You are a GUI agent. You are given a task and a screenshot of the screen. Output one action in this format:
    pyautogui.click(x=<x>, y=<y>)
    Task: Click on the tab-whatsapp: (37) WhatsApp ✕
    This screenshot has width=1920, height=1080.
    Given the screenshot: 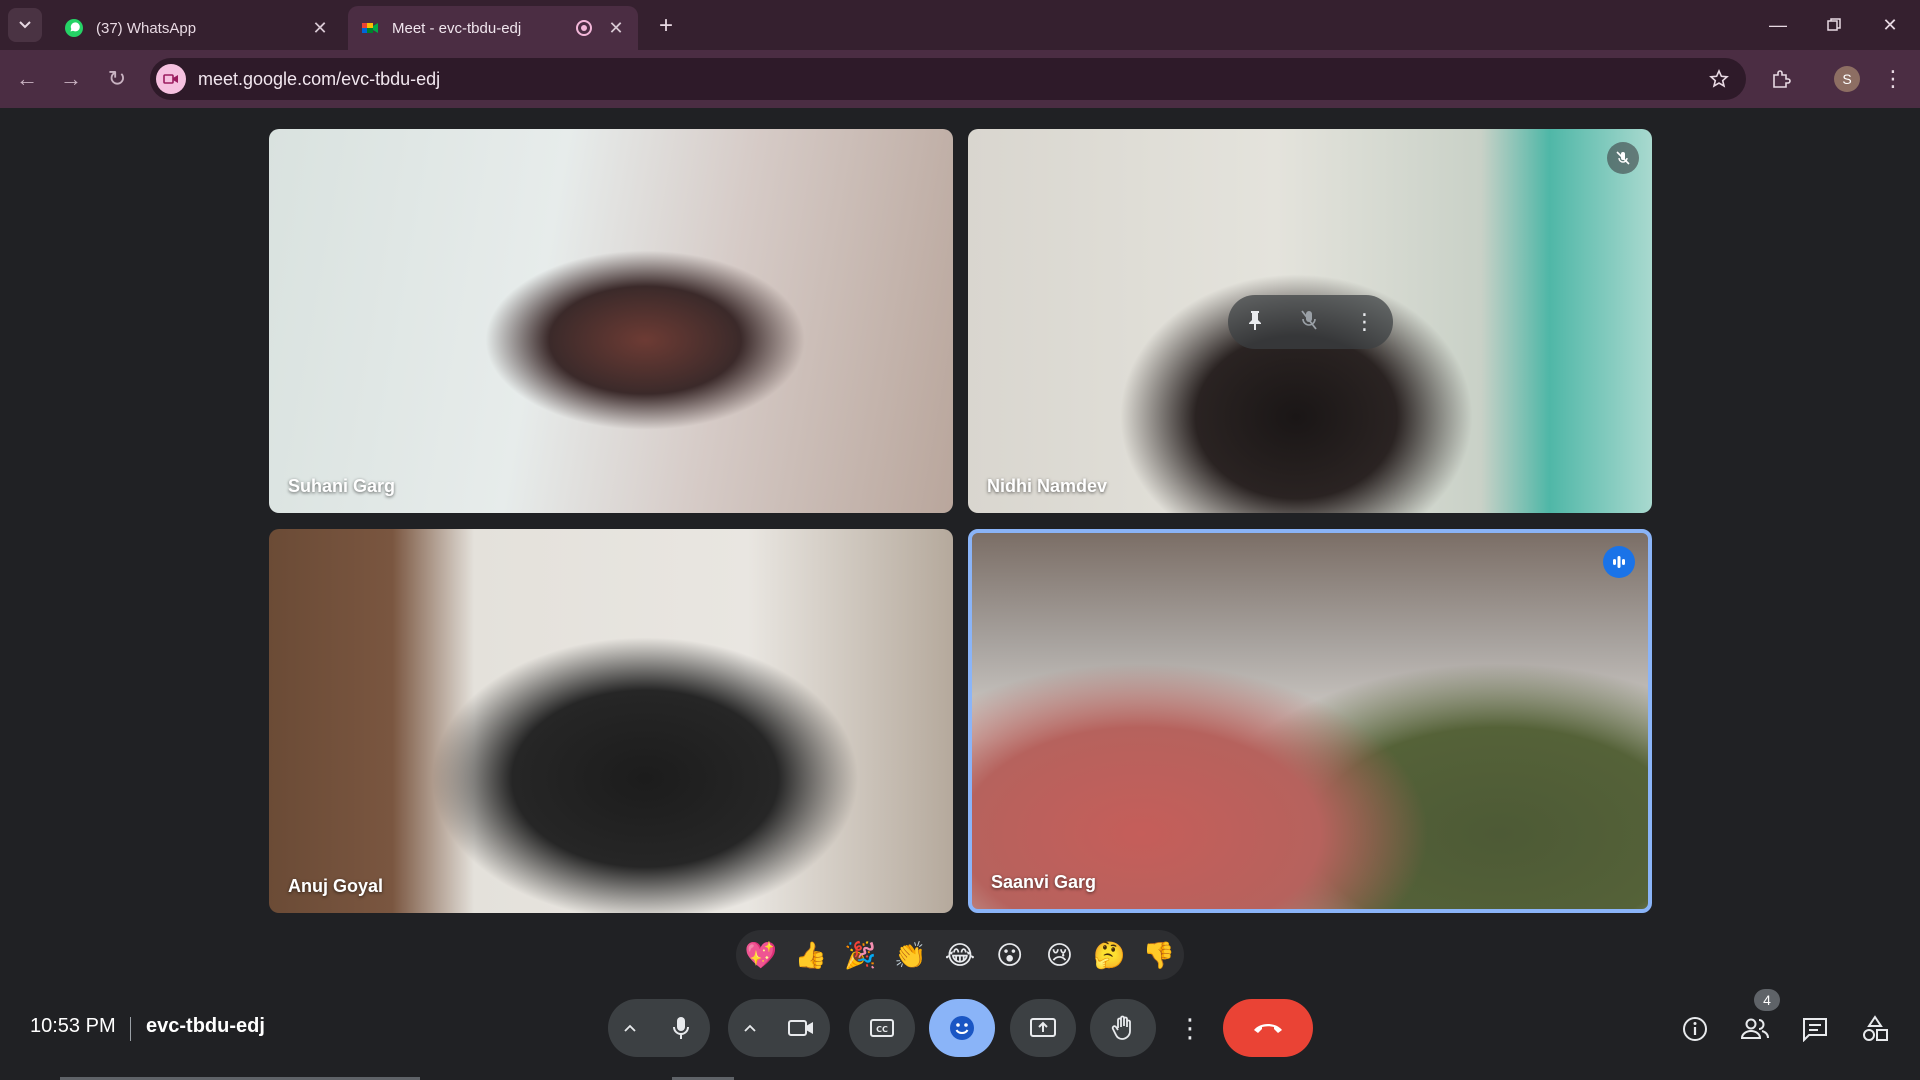 What is the action you would take?
    pyautogui.click(x=197, y=28)
    